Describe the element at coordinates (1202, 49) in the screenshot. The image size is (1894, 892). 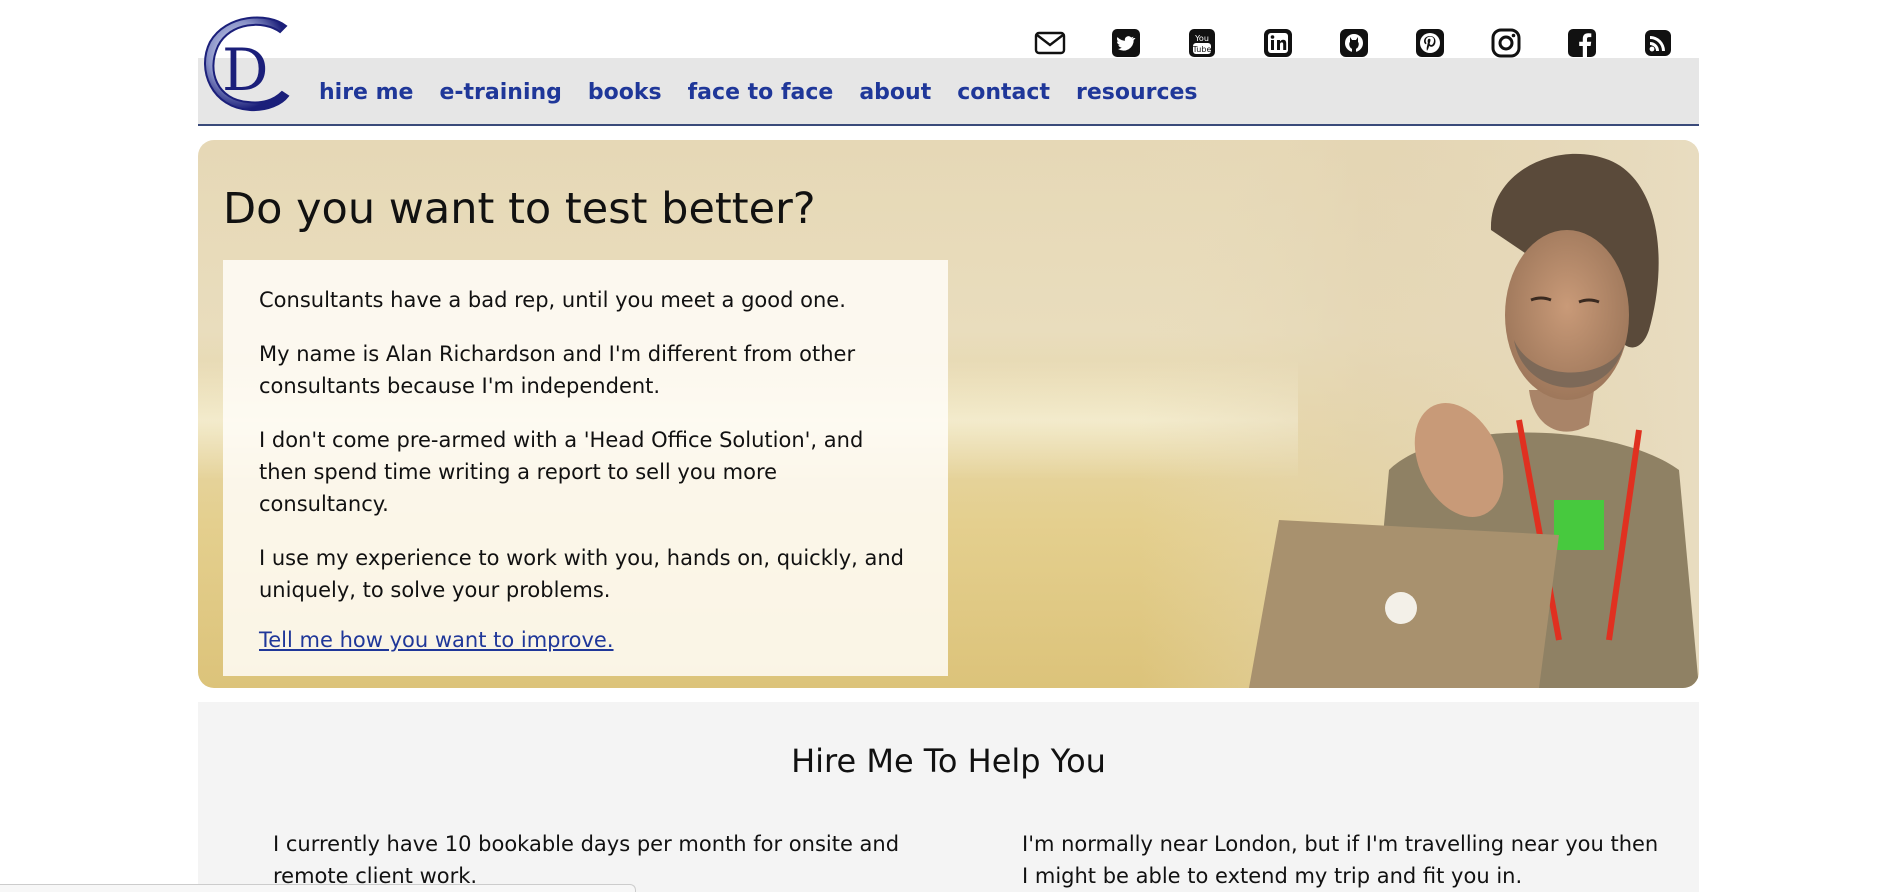
I see `svg-text: Tube` at that location.